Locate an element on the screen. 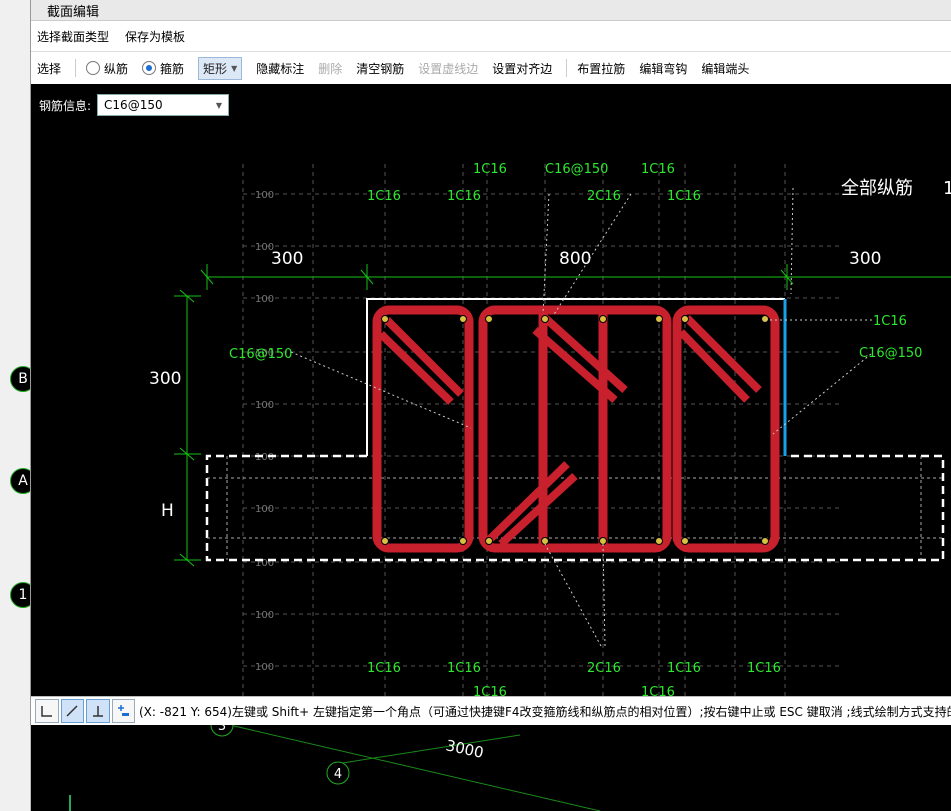 The height and width of the screenshot is (811, 951). offset-point-icon is located at coordinates (123, 711).